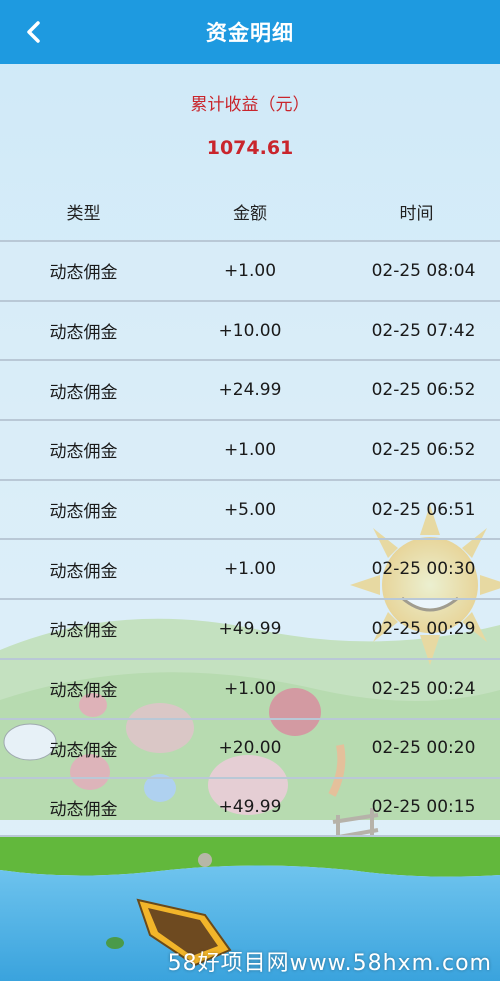 The image size is (500, 981). Describe the element at coordinates (423, 330) in the screenshot. I see `row-time: 02-25 07:42` at that location.